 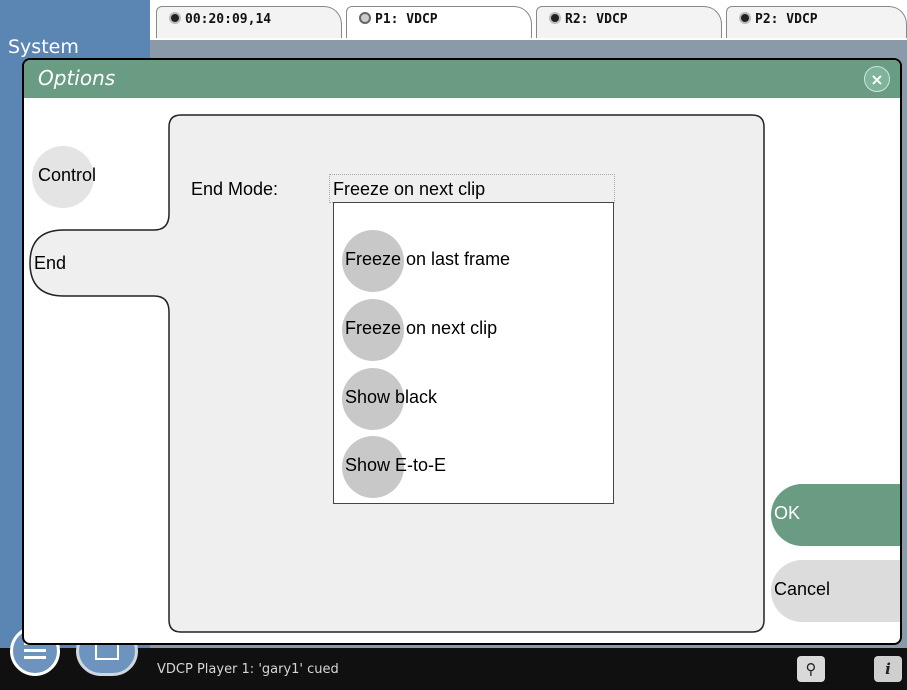 What do you see at coordinates (802, 589) in the screenshot?
I see `cancel-button-label: Cancel` at bounding box center [802, 589].